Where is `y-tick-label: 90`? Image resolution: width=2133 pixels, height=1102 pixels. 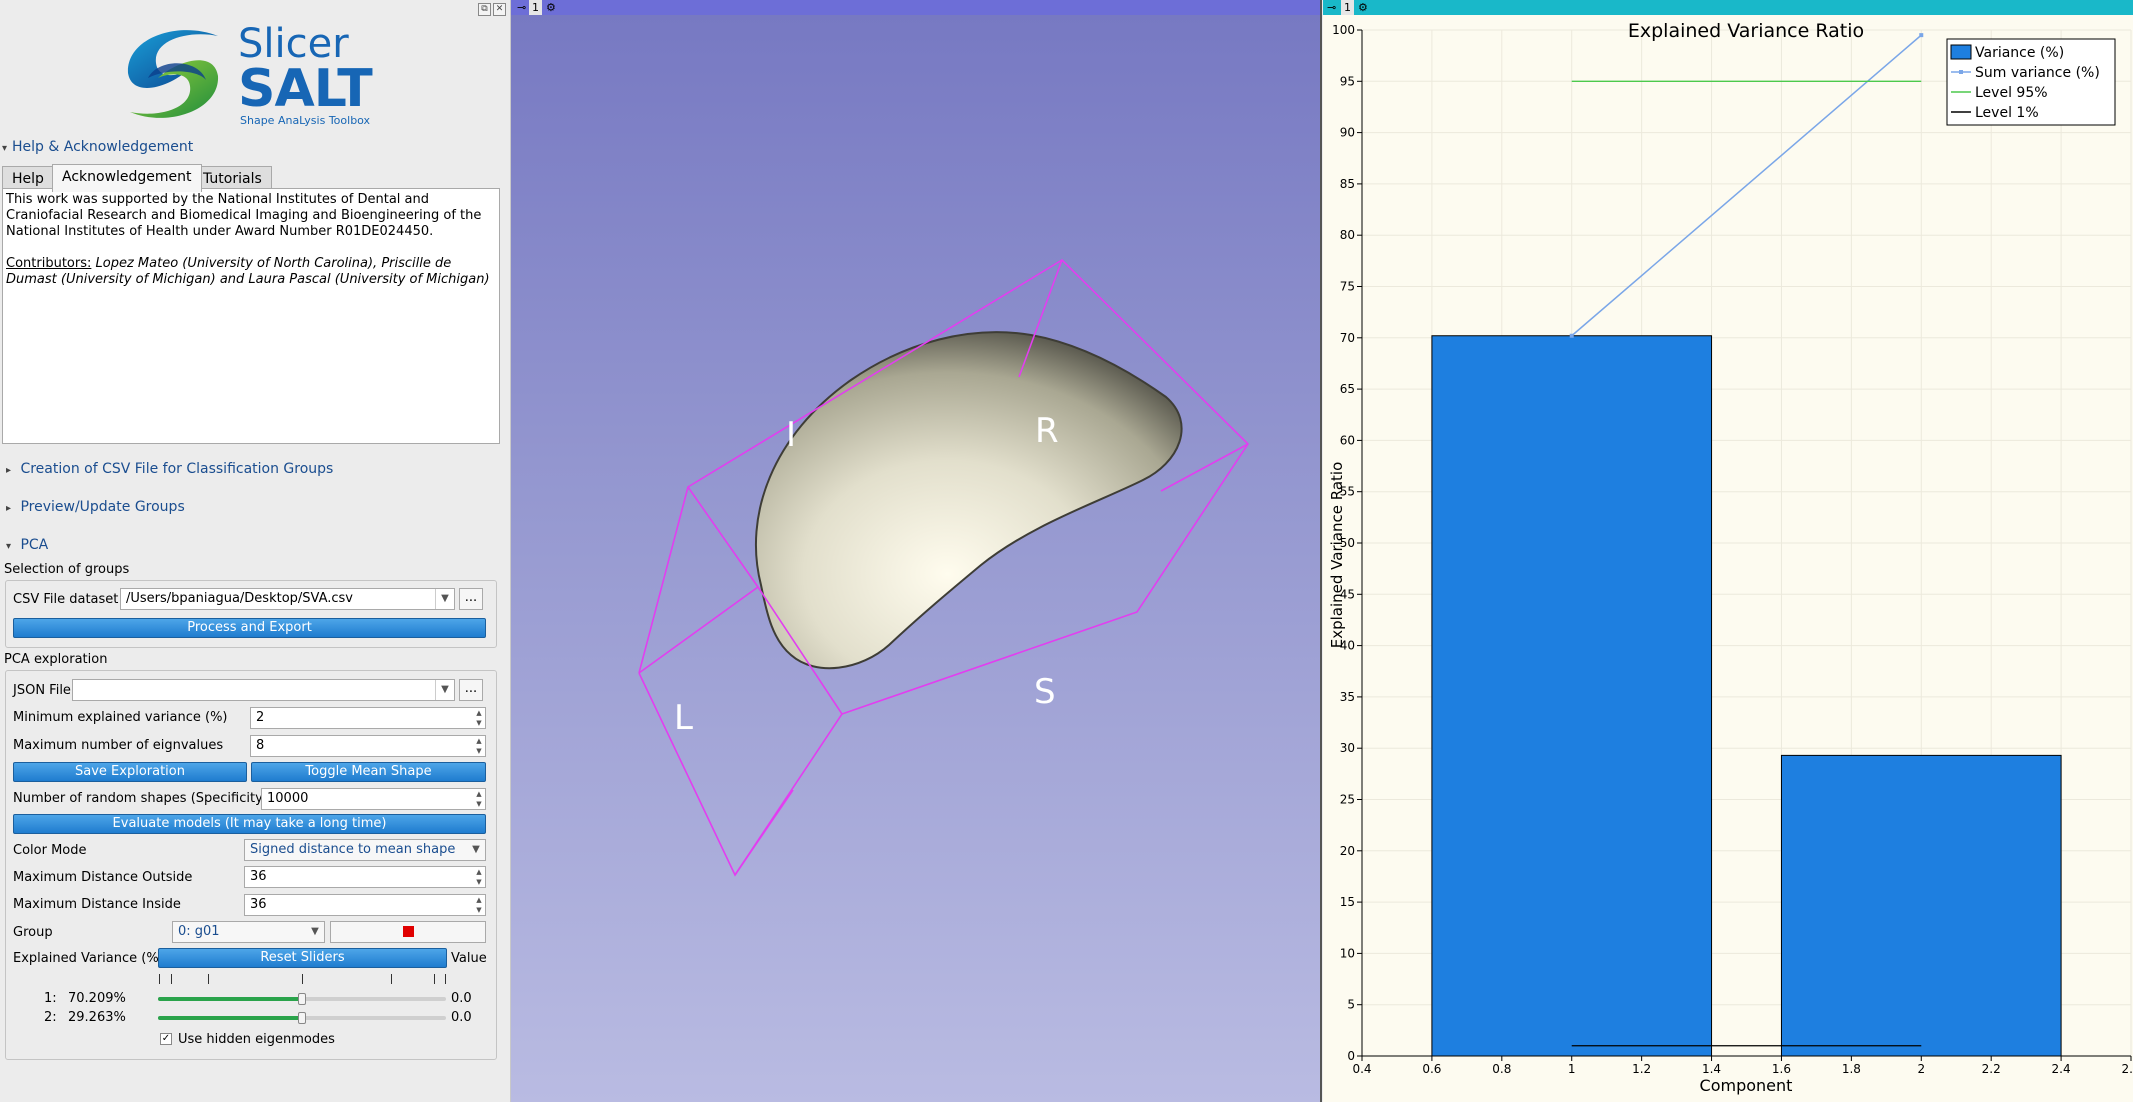
y-tick-label: 90 is located at coordinates (1347, 133).